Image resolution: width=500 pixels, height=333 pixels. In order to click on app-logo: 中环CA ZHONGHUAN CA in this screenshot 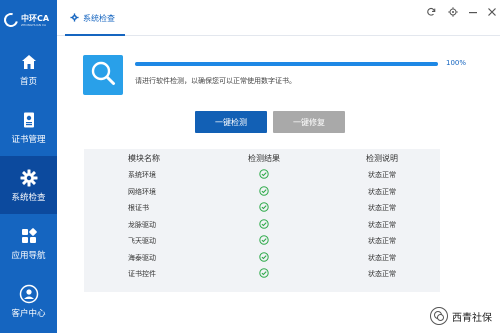, I will do `click(28, 20)`.